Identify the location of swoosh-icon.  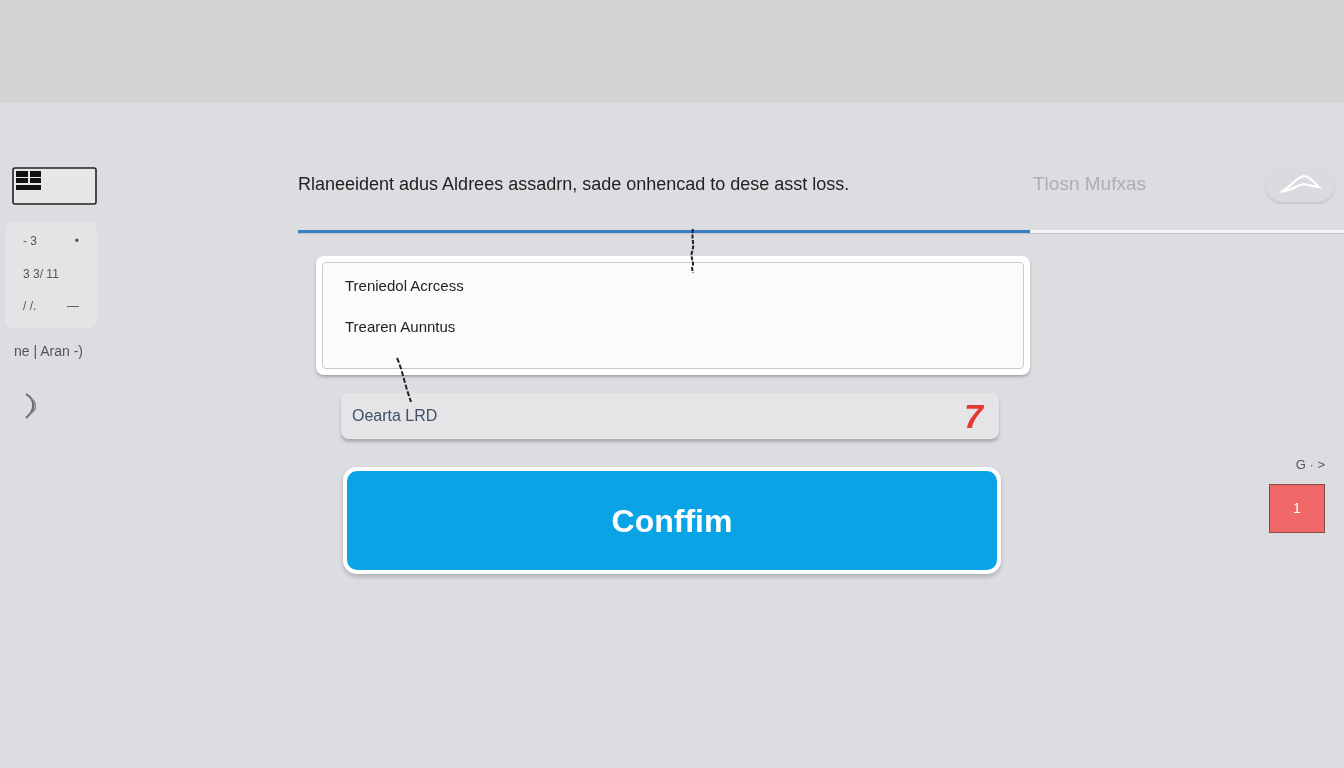
(1300, 184).